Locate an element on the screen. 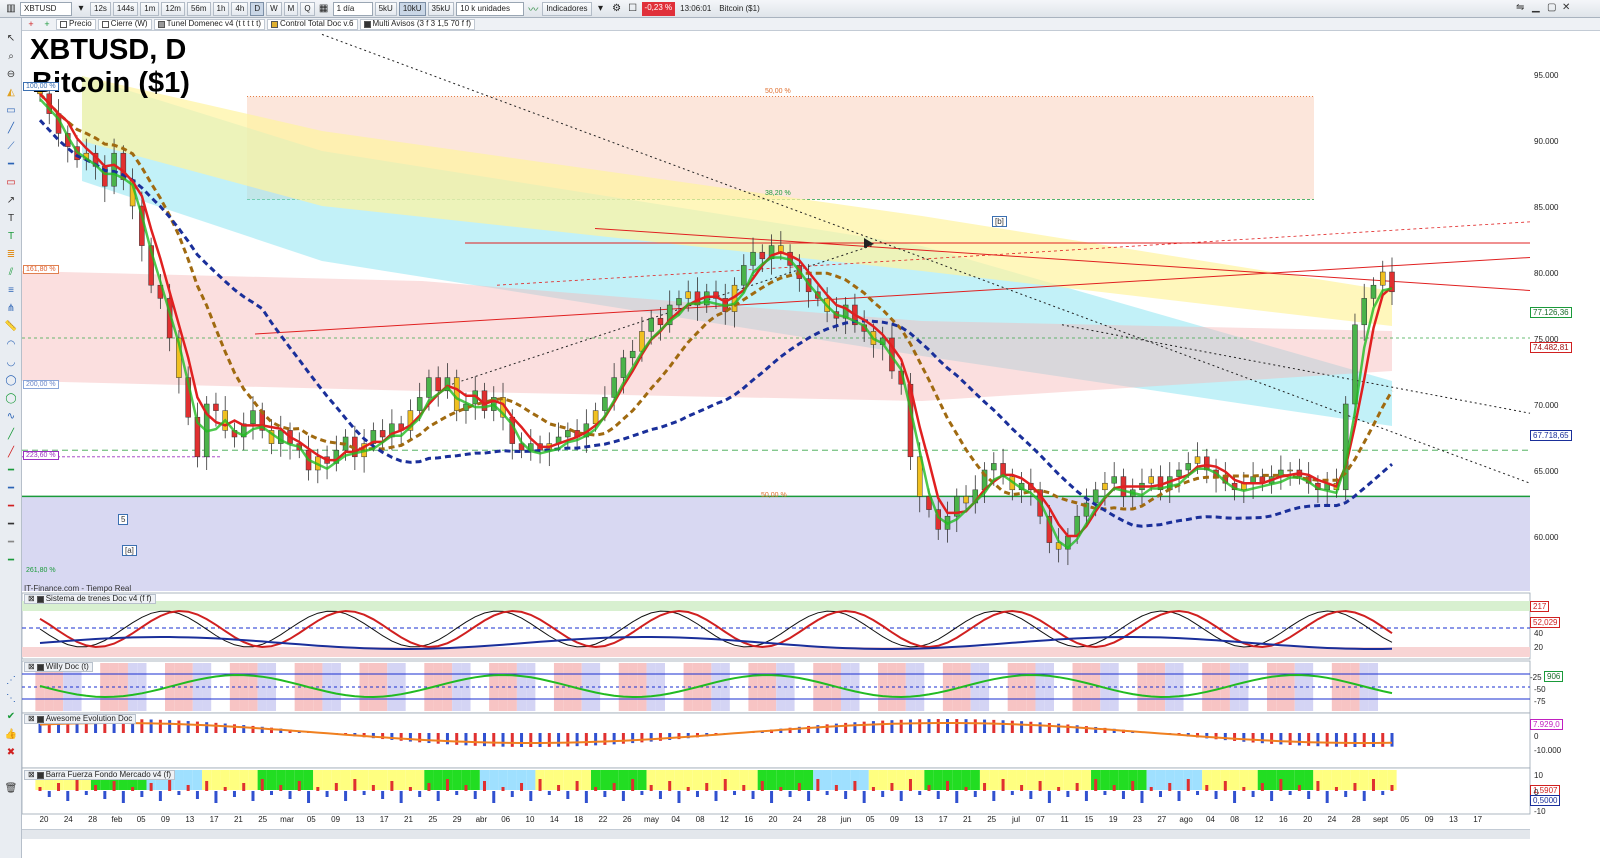 The height and width of the screenshot is (858, 1600). overlay-price: Precio is located at coordinates (76, 24).